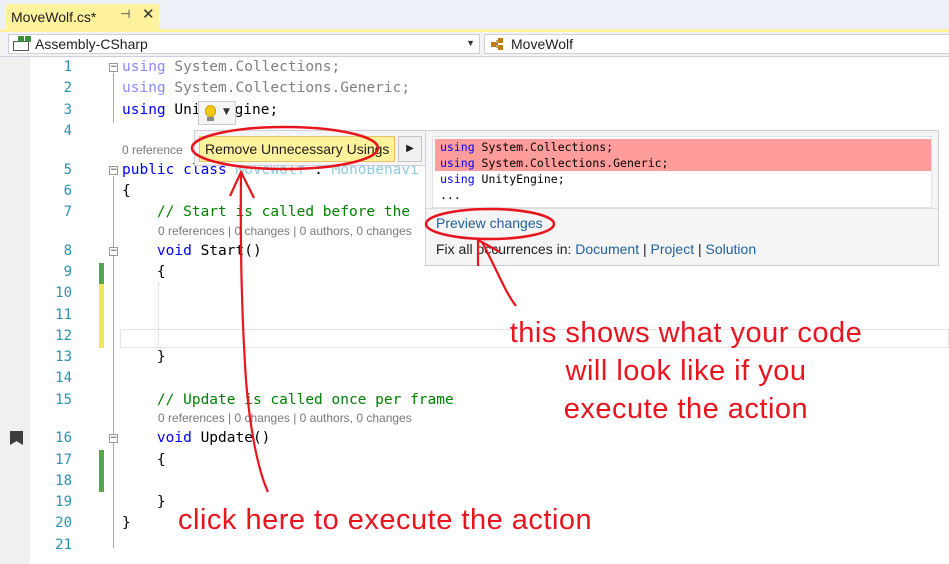 This screenshot has width=949, height=564. I want to click on codelens-references: 0 reference, so click(152, 151).